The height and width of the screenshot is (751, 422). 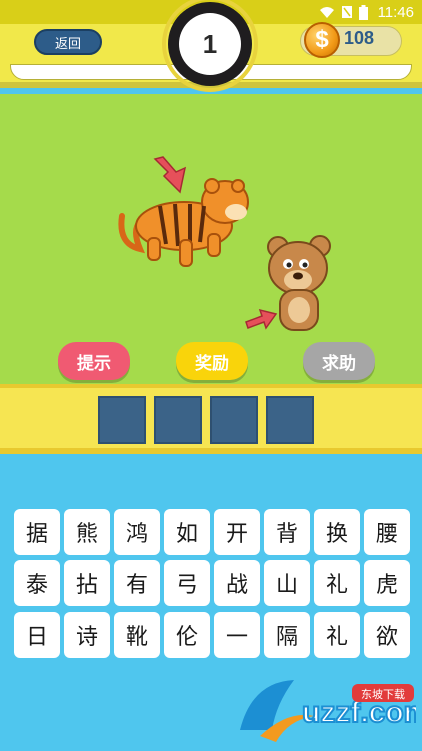 What do you see at coordinates (326, 12) in the screenshot?
I see `wifi-icon` at bounding box center [326, 12].